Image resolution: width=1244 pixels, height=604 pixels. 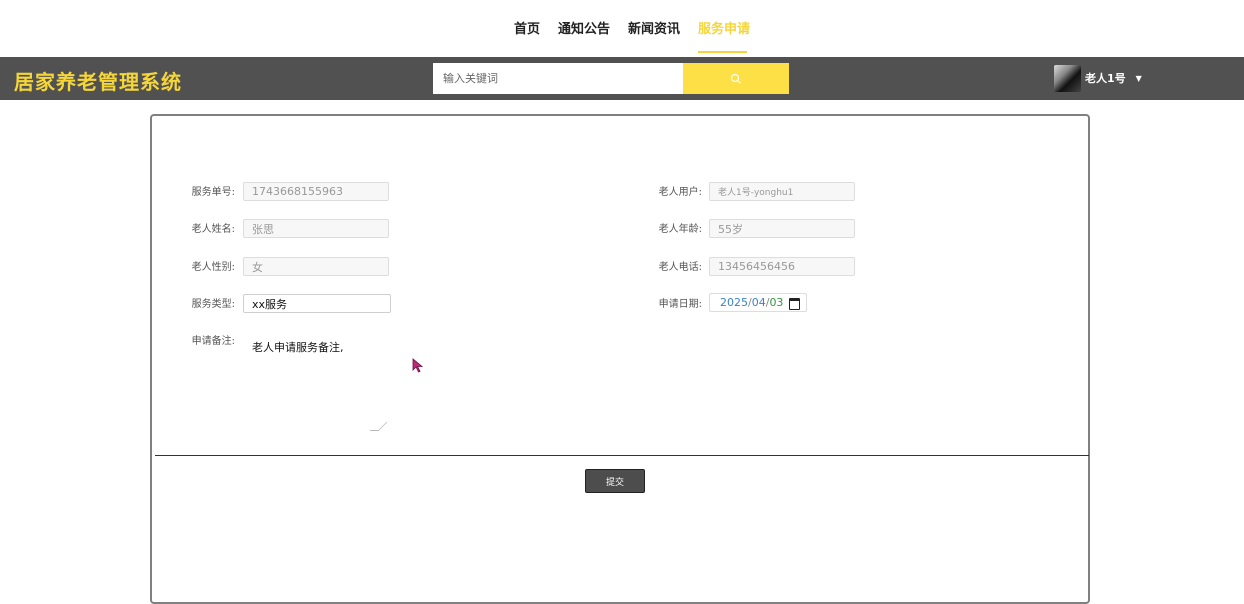 What do you see at coordinates (680, 229) in the screenshot?
I see `elder-age-label: 老人年龄:` at bounding box center [680, 229].